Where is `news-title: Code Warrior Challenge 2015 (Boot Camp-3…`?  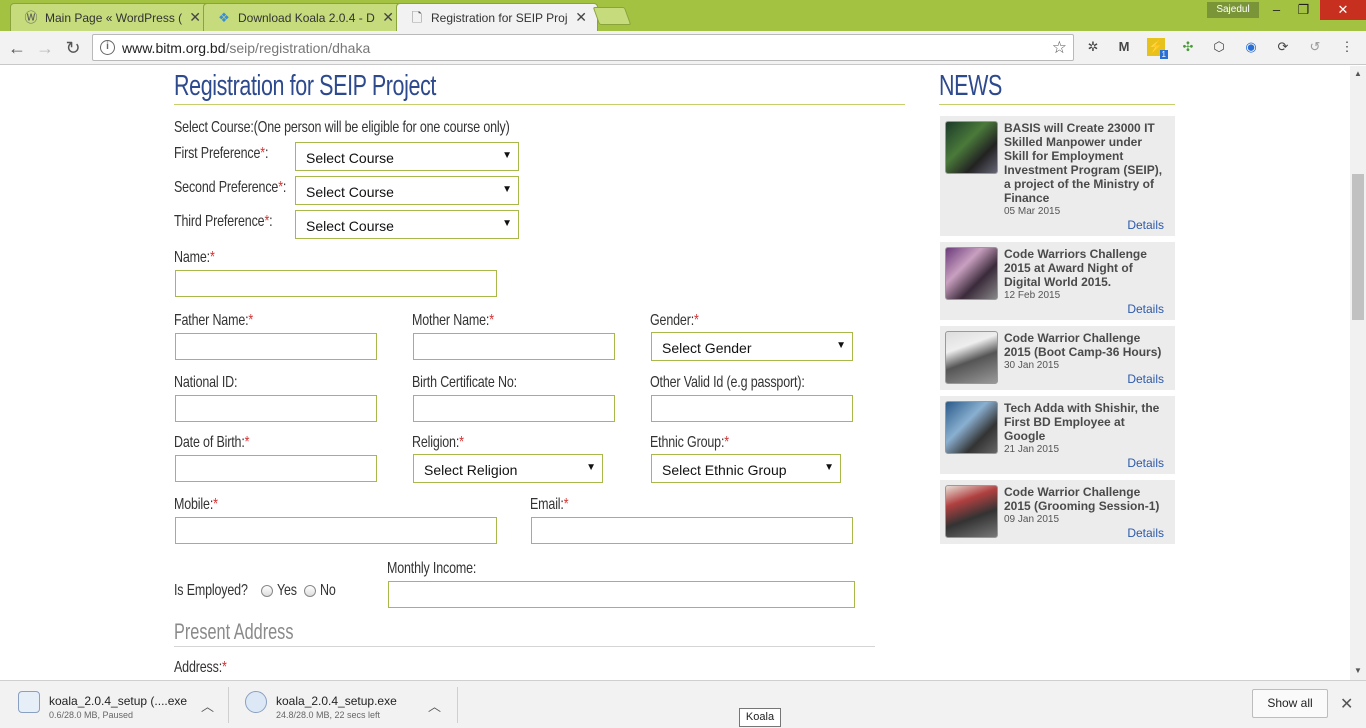 news-title: Code Warrior Challenge 2015 (Boot Camp-3… is located at coordinates (1086, 345).